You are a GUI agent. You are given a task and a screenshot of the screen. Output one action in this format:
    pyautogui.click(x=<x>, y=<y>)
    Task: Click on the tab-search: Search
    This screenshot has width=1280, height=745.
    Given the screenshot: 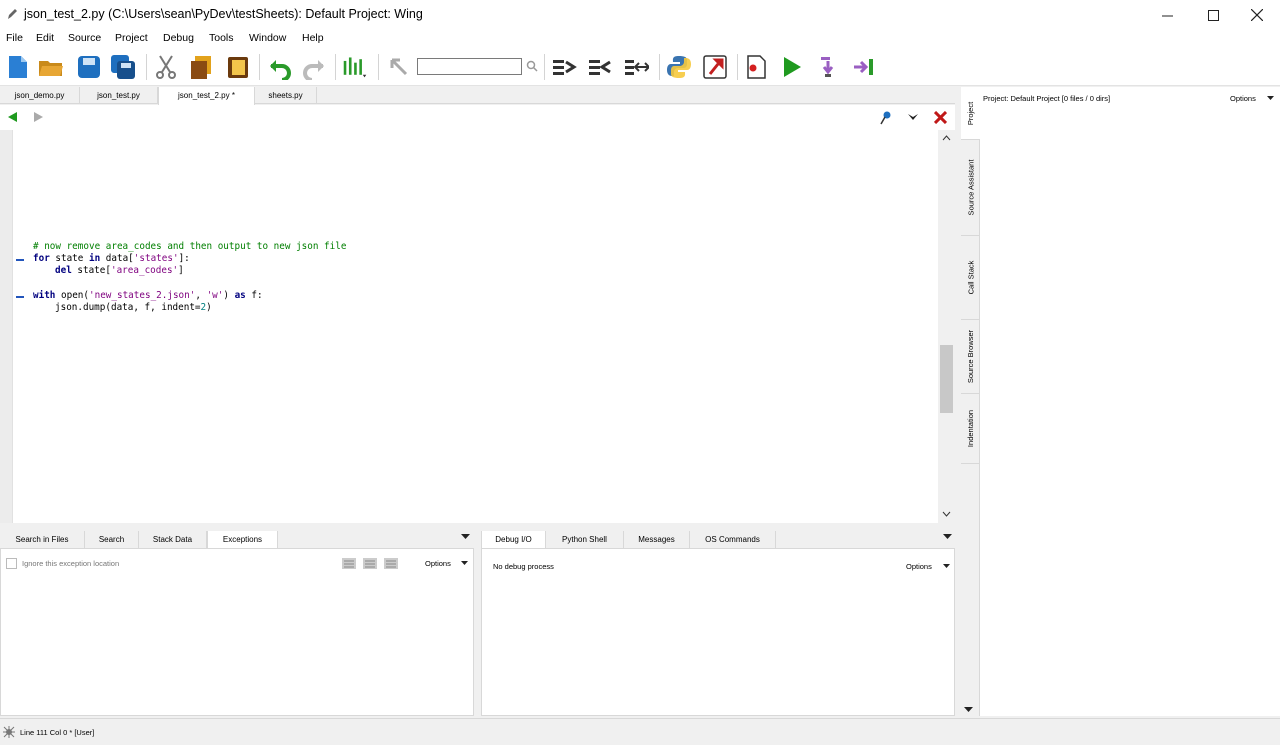 What is the action you would take?
    pyautogui.click(x=112, y=539)
    